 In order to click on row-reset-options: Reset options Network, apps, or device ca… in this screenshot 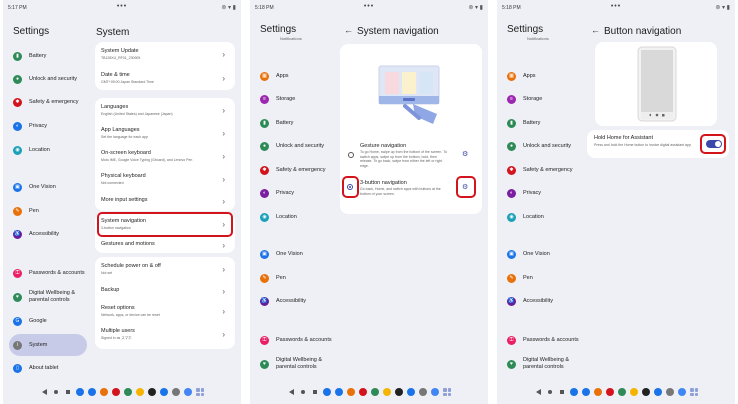, I will do `click(165, 312)`.